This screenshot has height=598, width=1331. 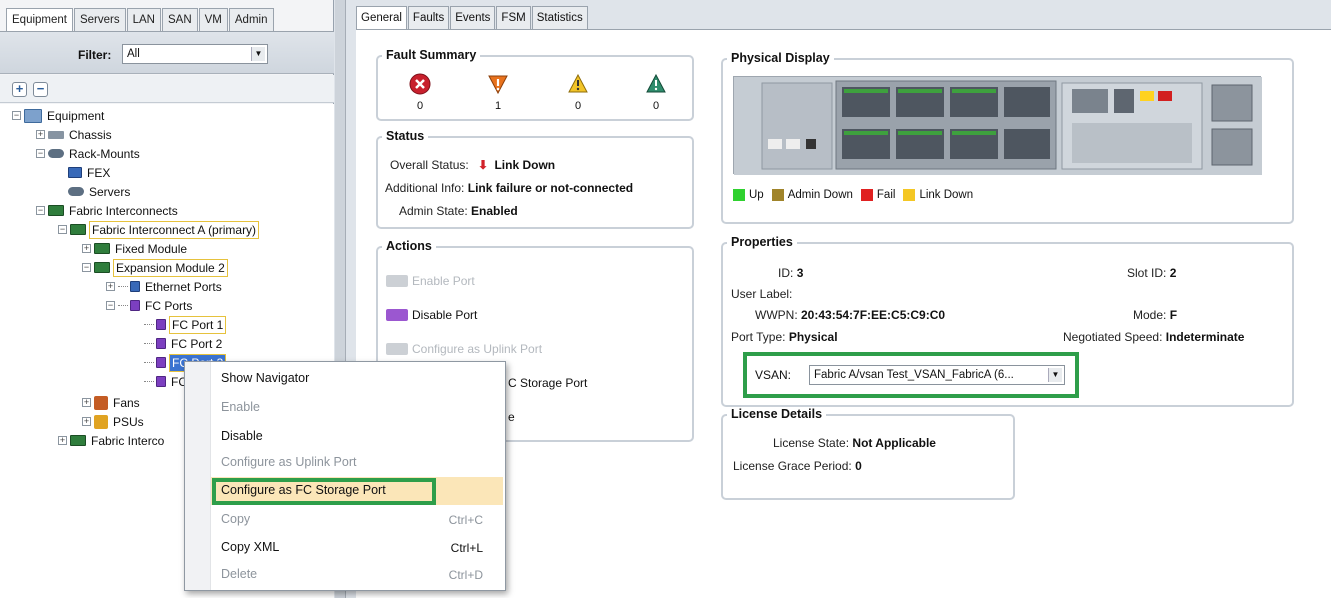 I want to click on critical-fault: 0, so click(x=420, y=92).